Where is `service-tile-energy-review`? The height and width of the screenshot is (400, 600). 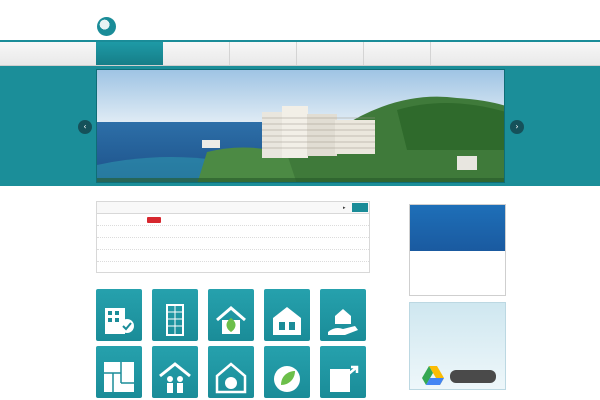 service-tile-energy-review is located at coordinates (231, 315).